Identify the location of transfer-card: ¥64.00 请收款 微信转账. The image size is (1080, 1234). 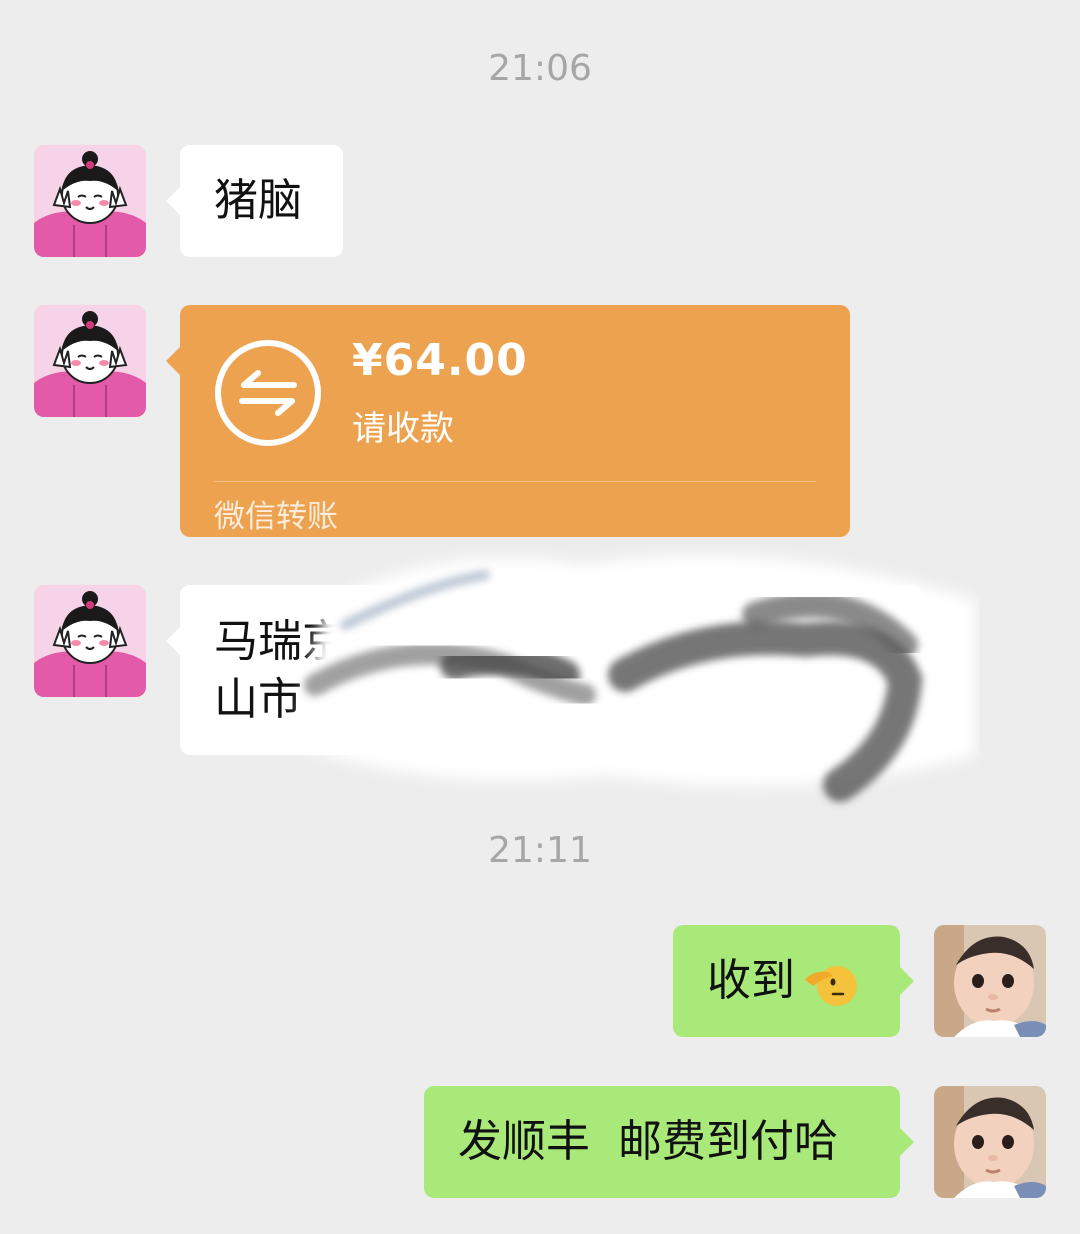
(508, 421).